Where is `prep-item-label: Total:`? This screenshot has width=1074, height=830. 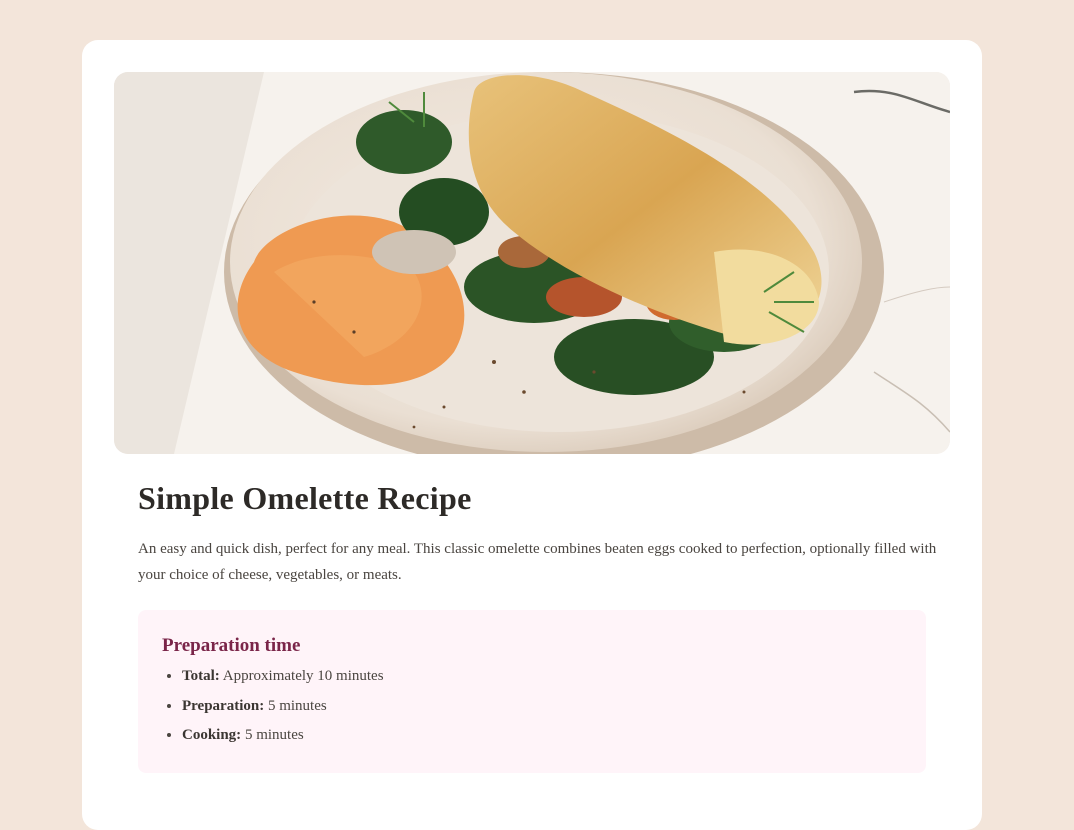
prep-item-label: Total: is located at coordinates (201, 676).